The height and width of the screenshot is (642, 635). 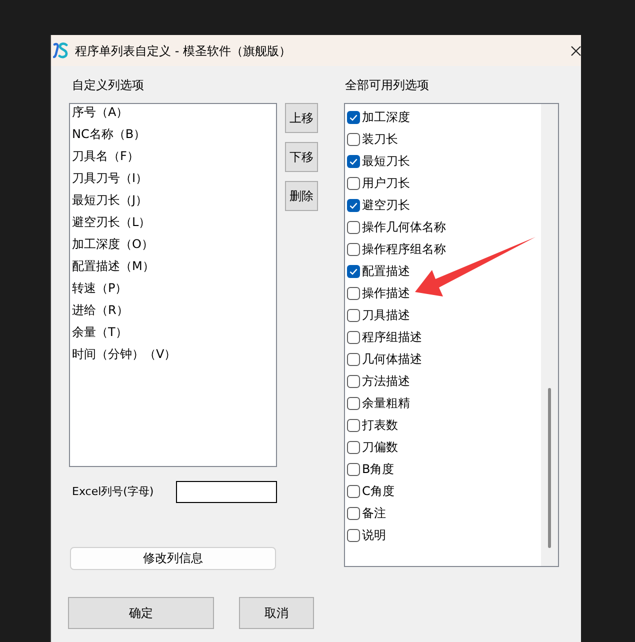 I want to click on checkbox-option: 操作几何体名称, so click(x=396, y=227).